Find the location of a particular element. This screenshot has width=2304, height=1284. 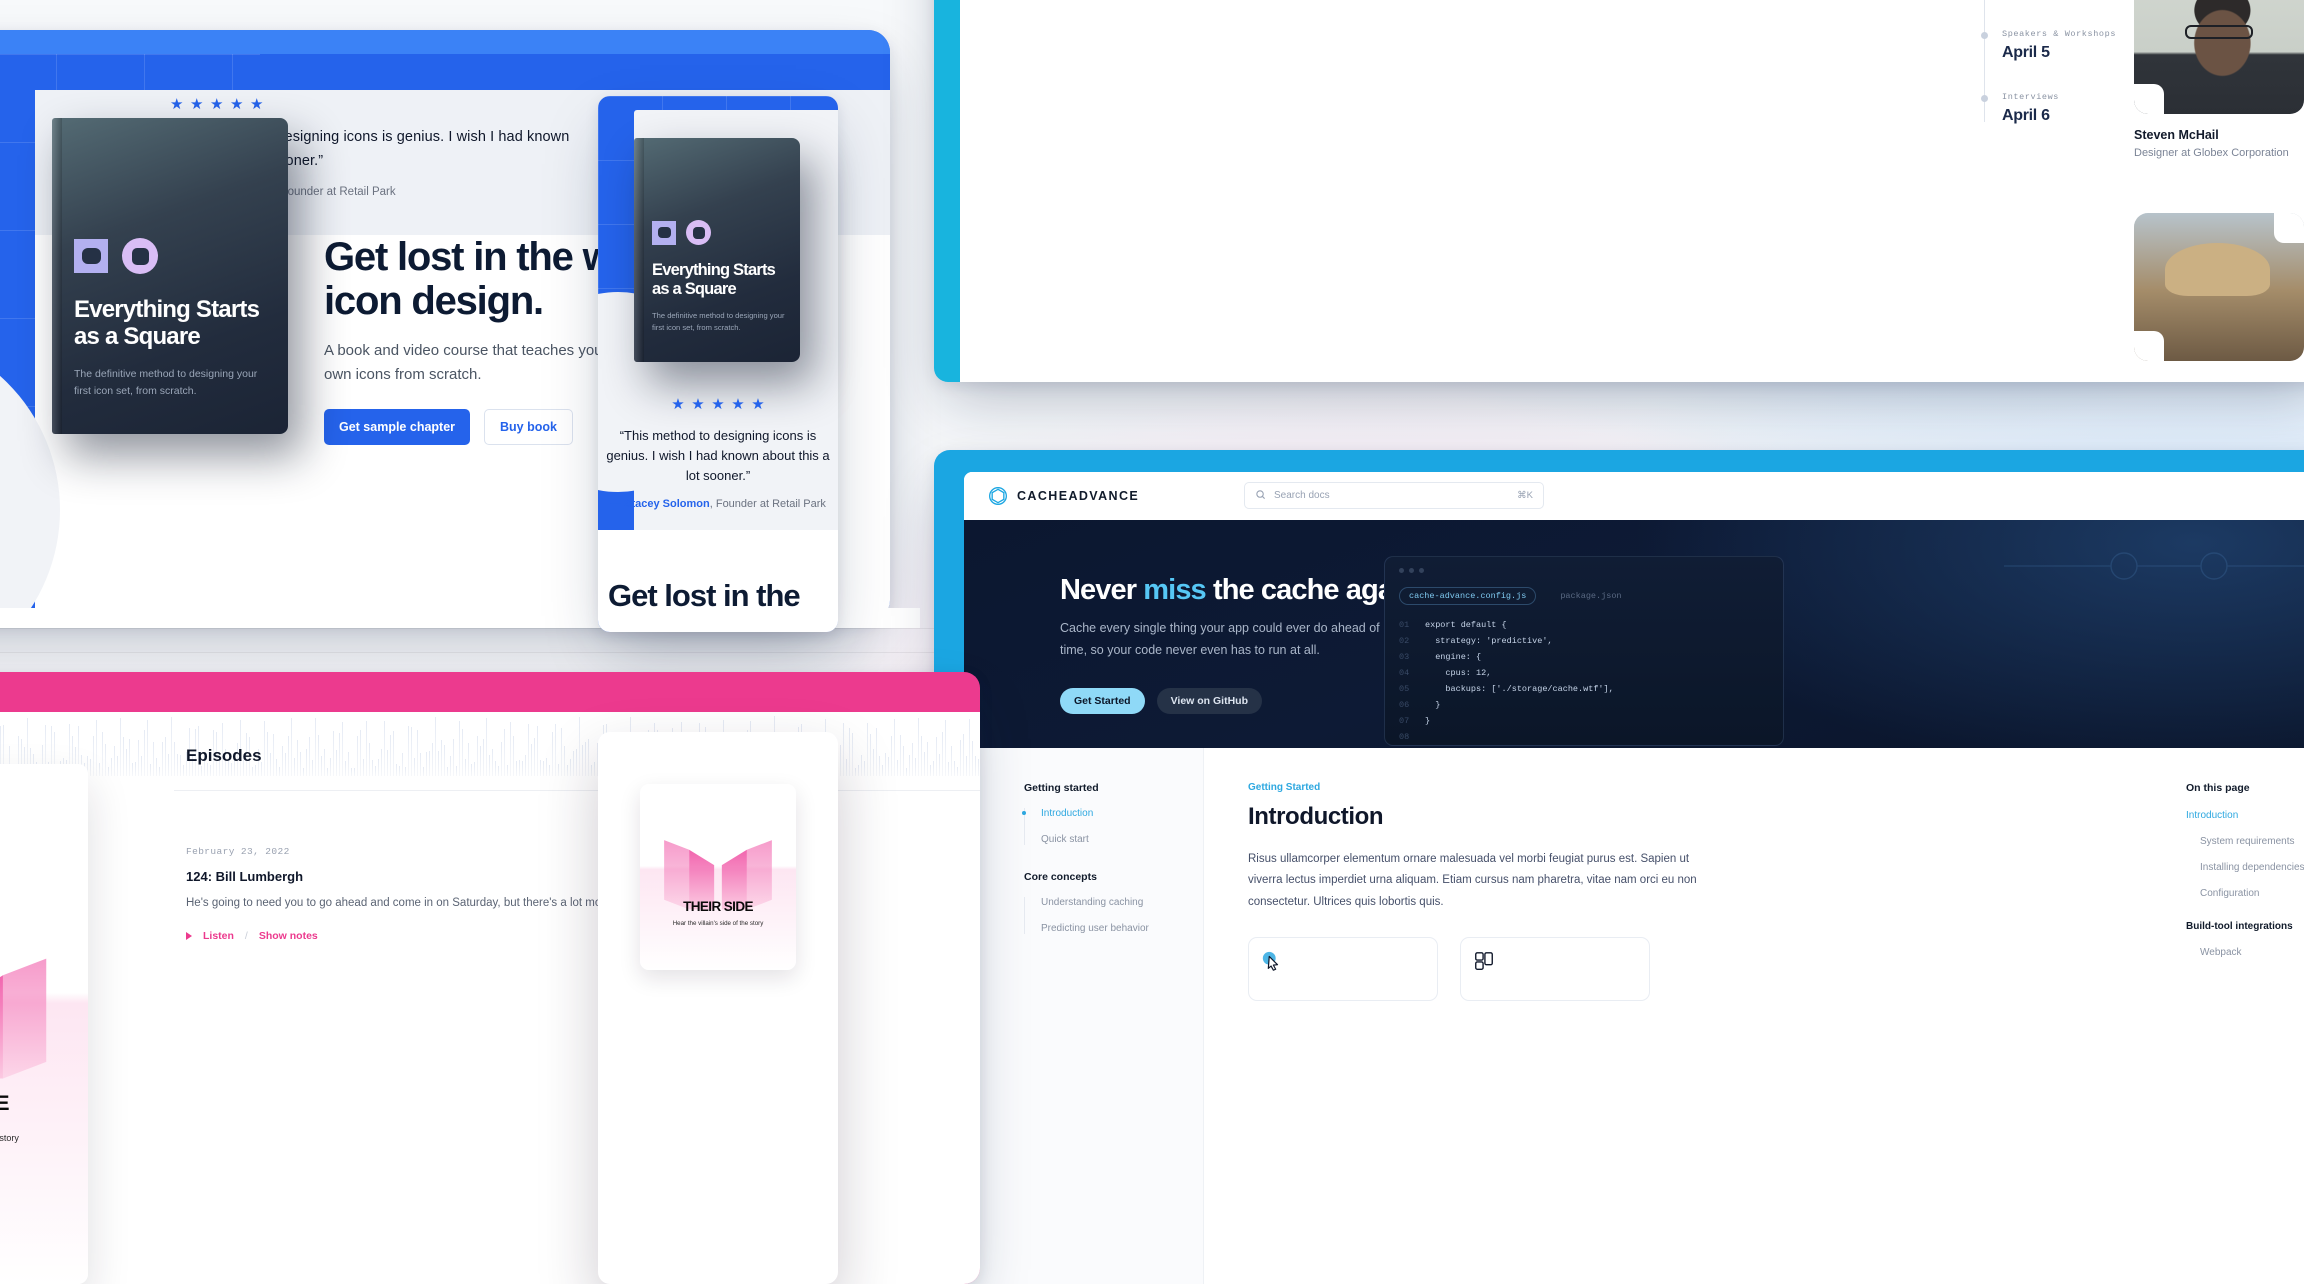

get-started-button: Get Started is located at coordinates (1102, 701).